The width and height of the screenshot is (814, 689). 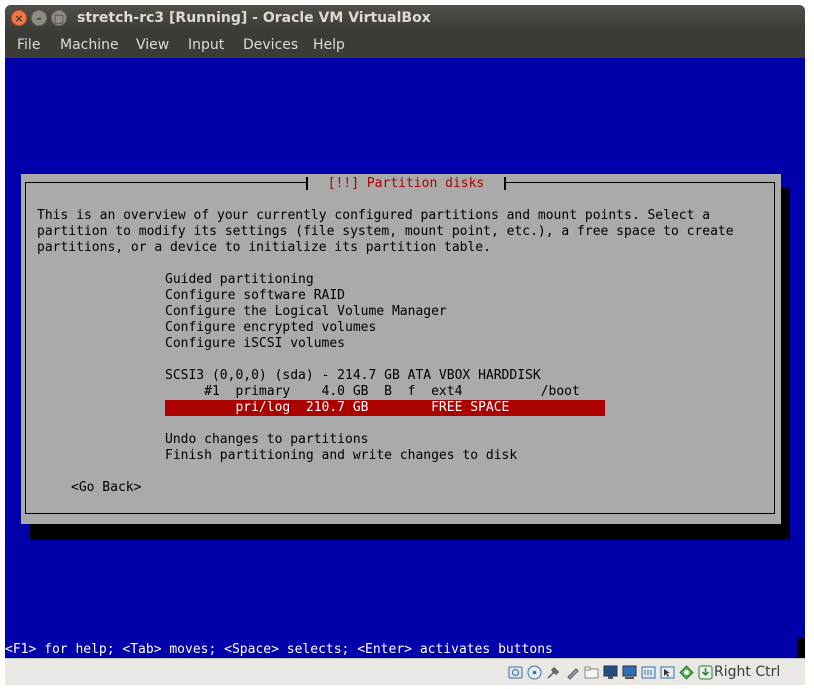 I want to click on option-guided-partitioning: Guided partitioning, so click(x=239, y=280).